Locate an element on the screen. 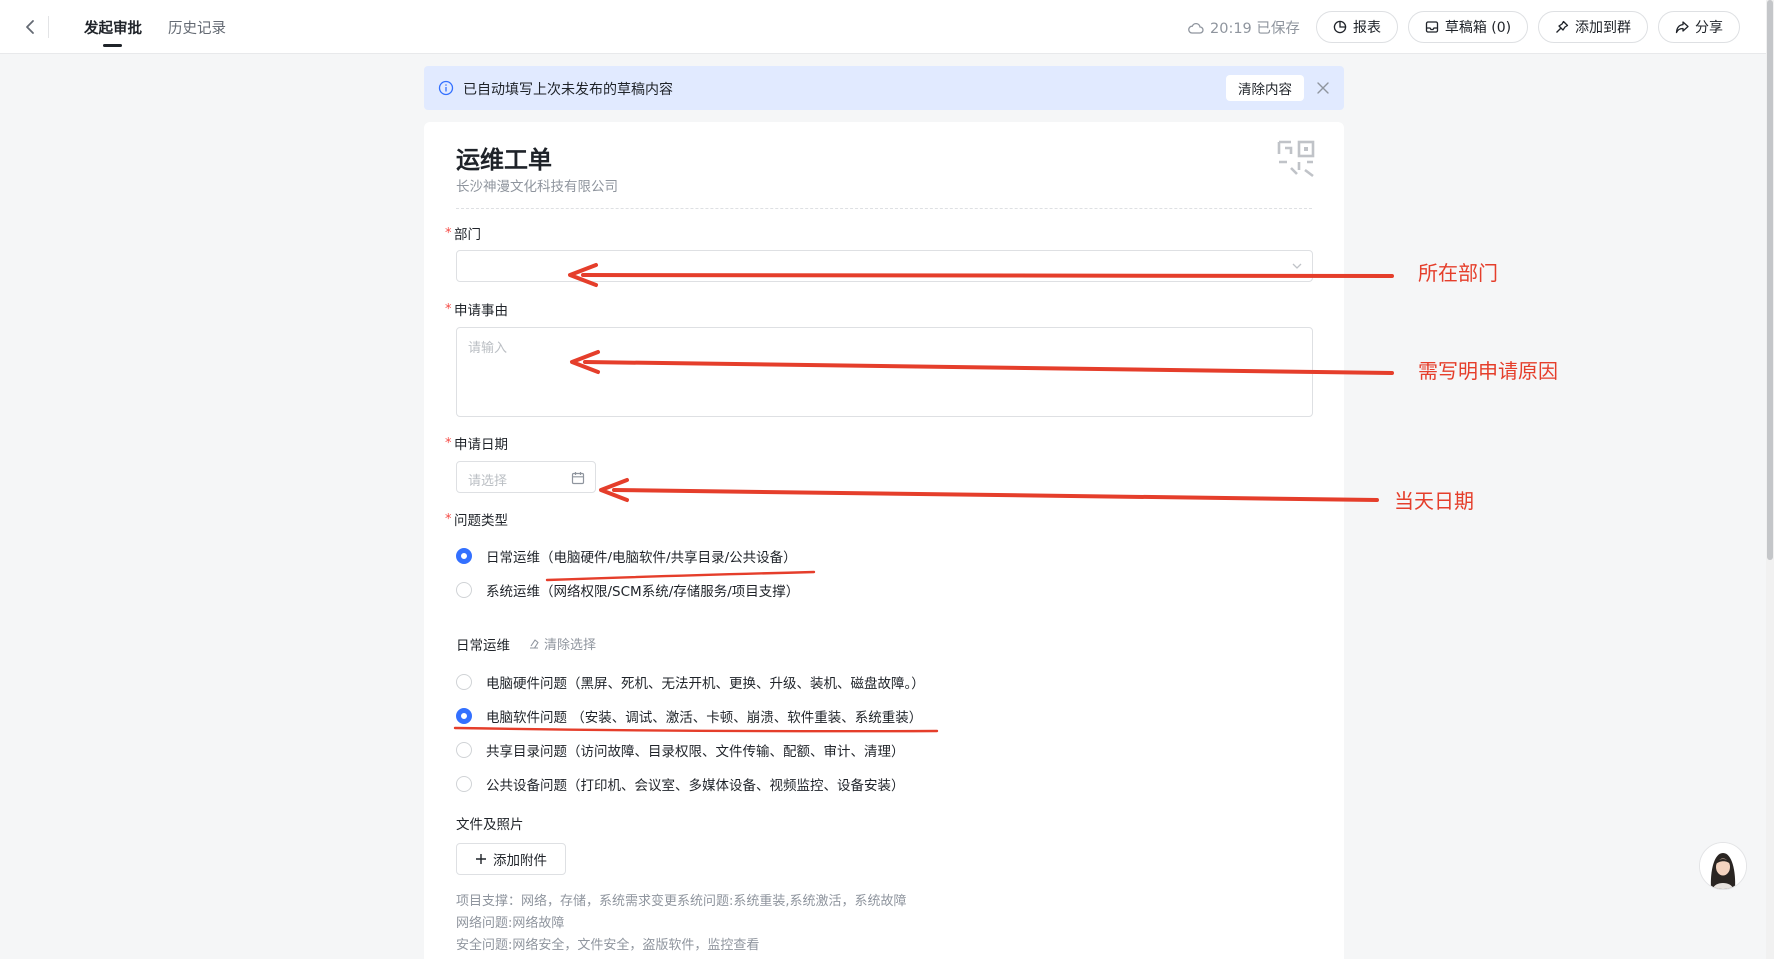  pin-icon is located at coordinates (1562, 26).